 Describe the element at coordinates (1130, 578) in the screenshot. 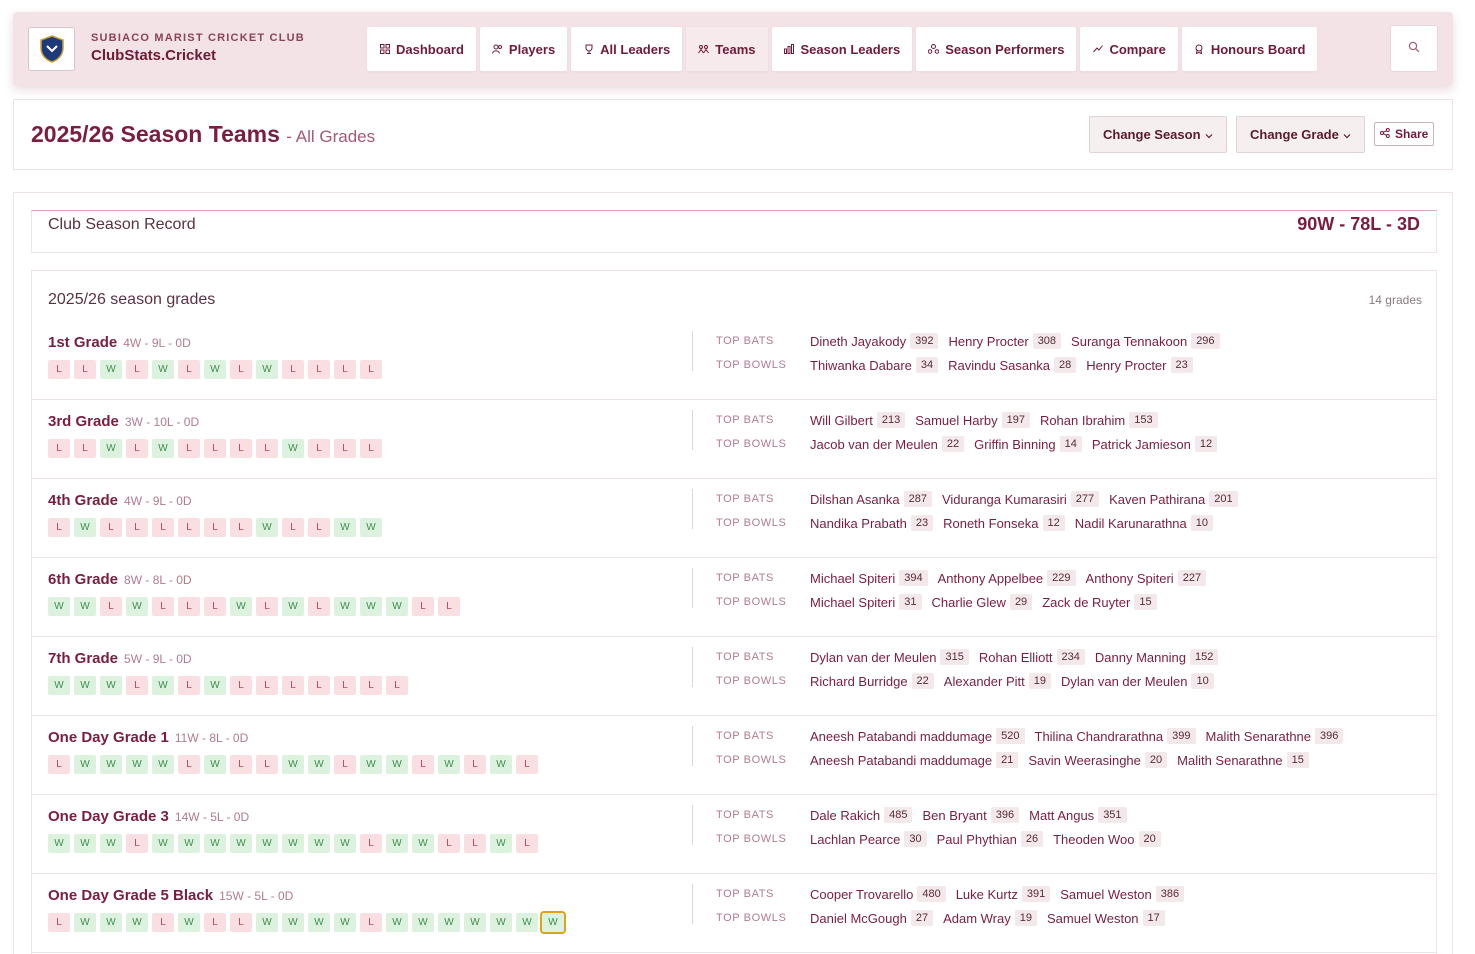

I see `player-name-link: Anthony Spiteri` at that location.